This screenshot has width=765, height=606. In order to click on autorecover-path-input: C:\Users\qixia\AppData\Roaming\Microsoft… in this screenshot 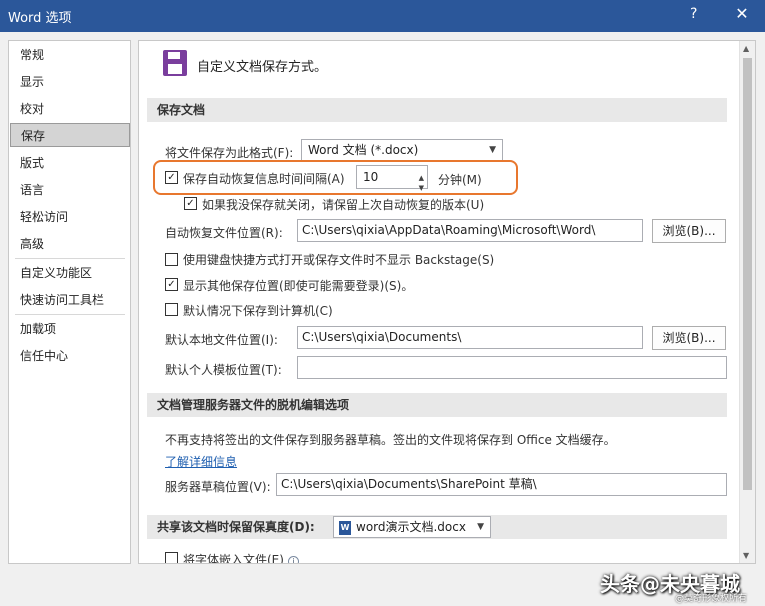, I will do `click(470, 230)`.